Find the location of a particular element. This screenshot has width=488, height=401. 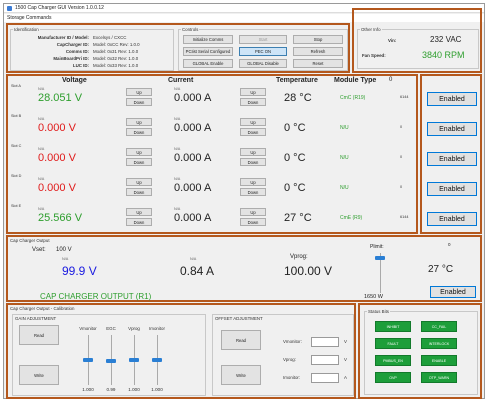

status-bit-otp-warn: OTP_WARN is located at coordinates (439, 377).